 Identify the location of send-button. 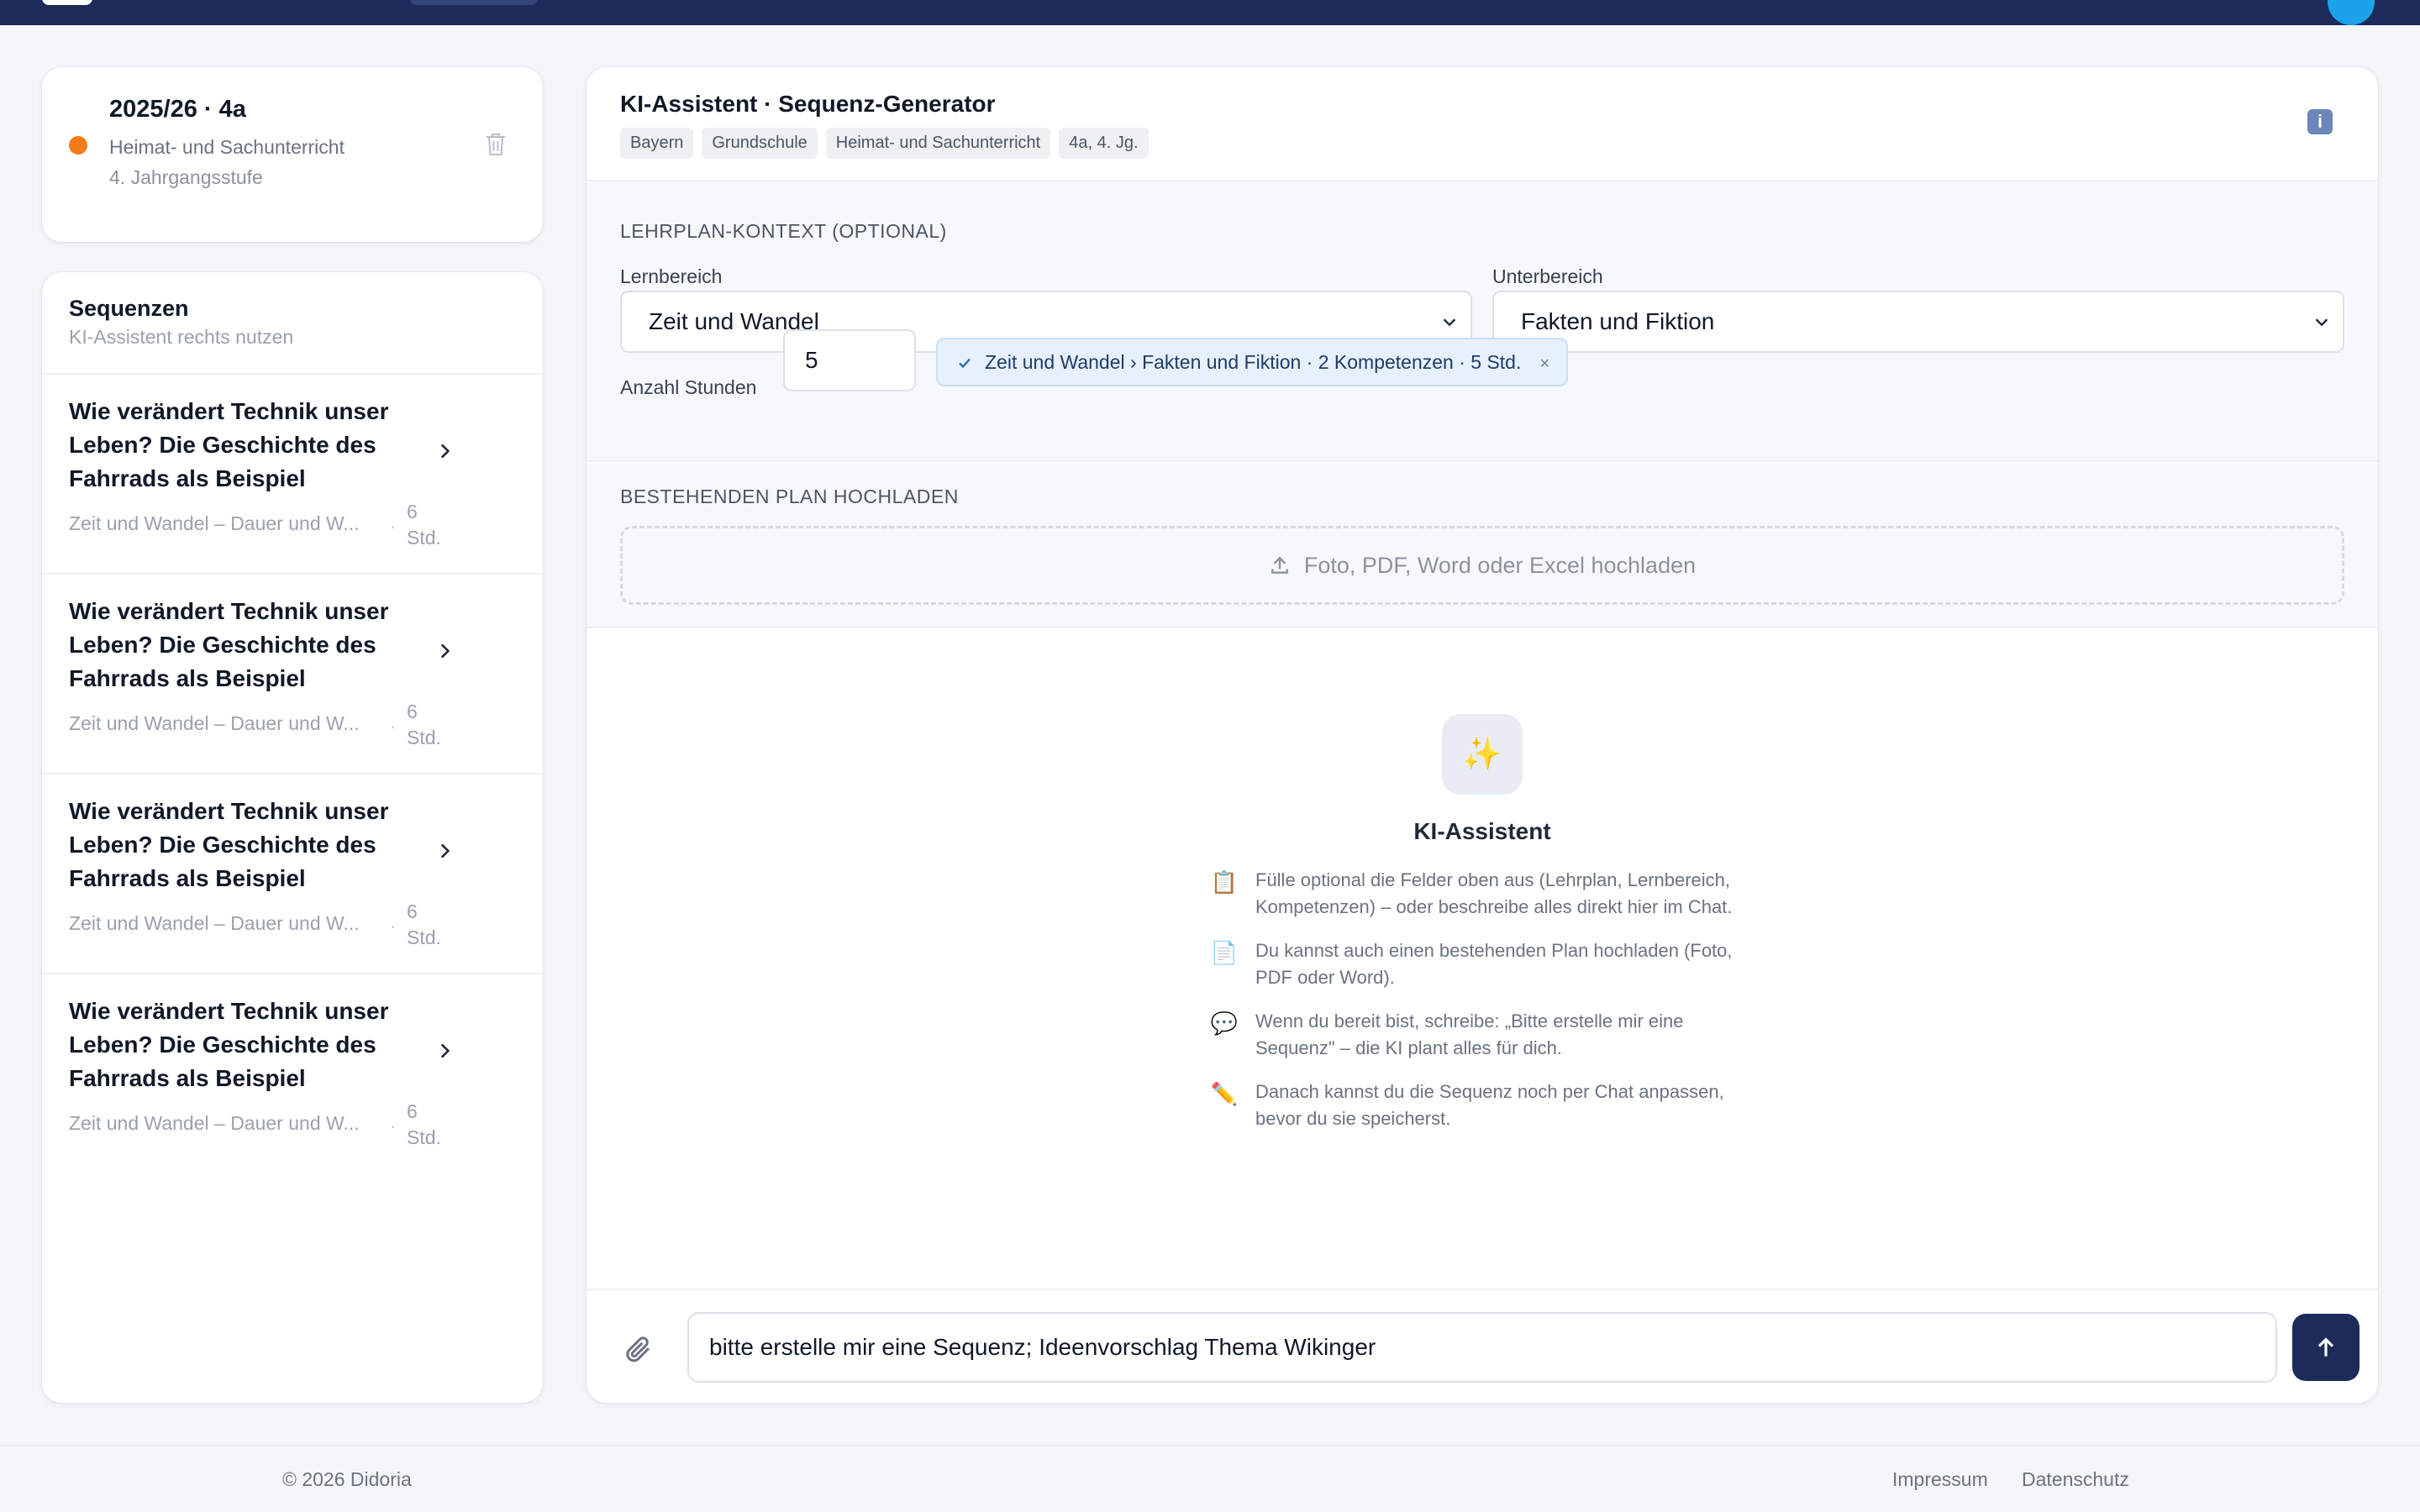
(2326, 1347).